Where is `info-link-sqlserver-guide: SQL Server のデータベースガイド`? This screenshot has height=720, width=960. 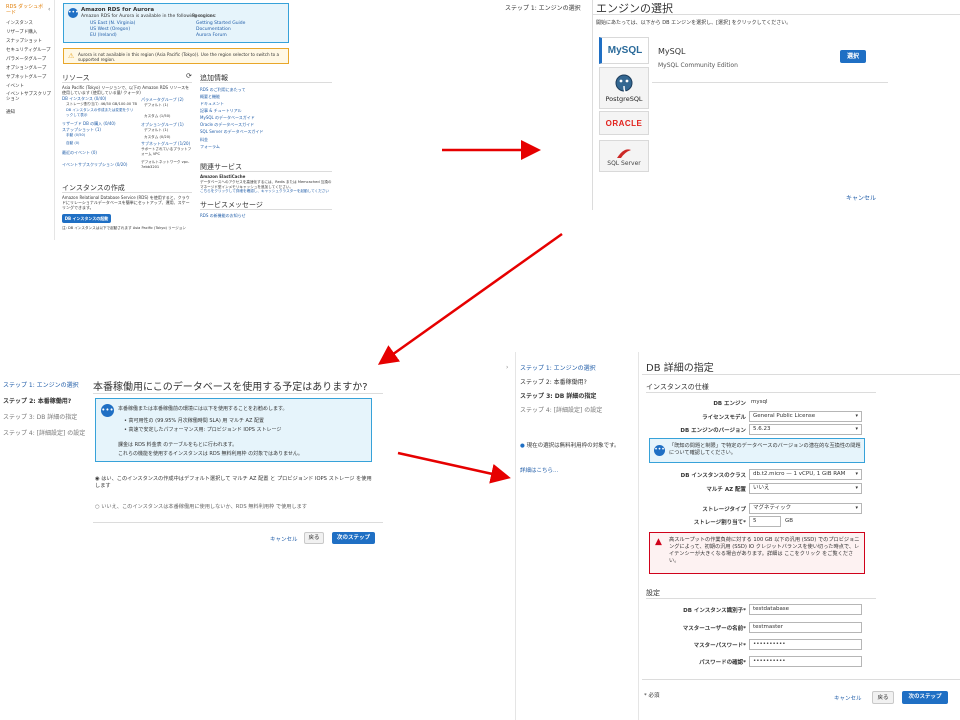
info-link-sqlserver-guide: SQL Server のデータベースガイド is located at coordinates (231, 132).